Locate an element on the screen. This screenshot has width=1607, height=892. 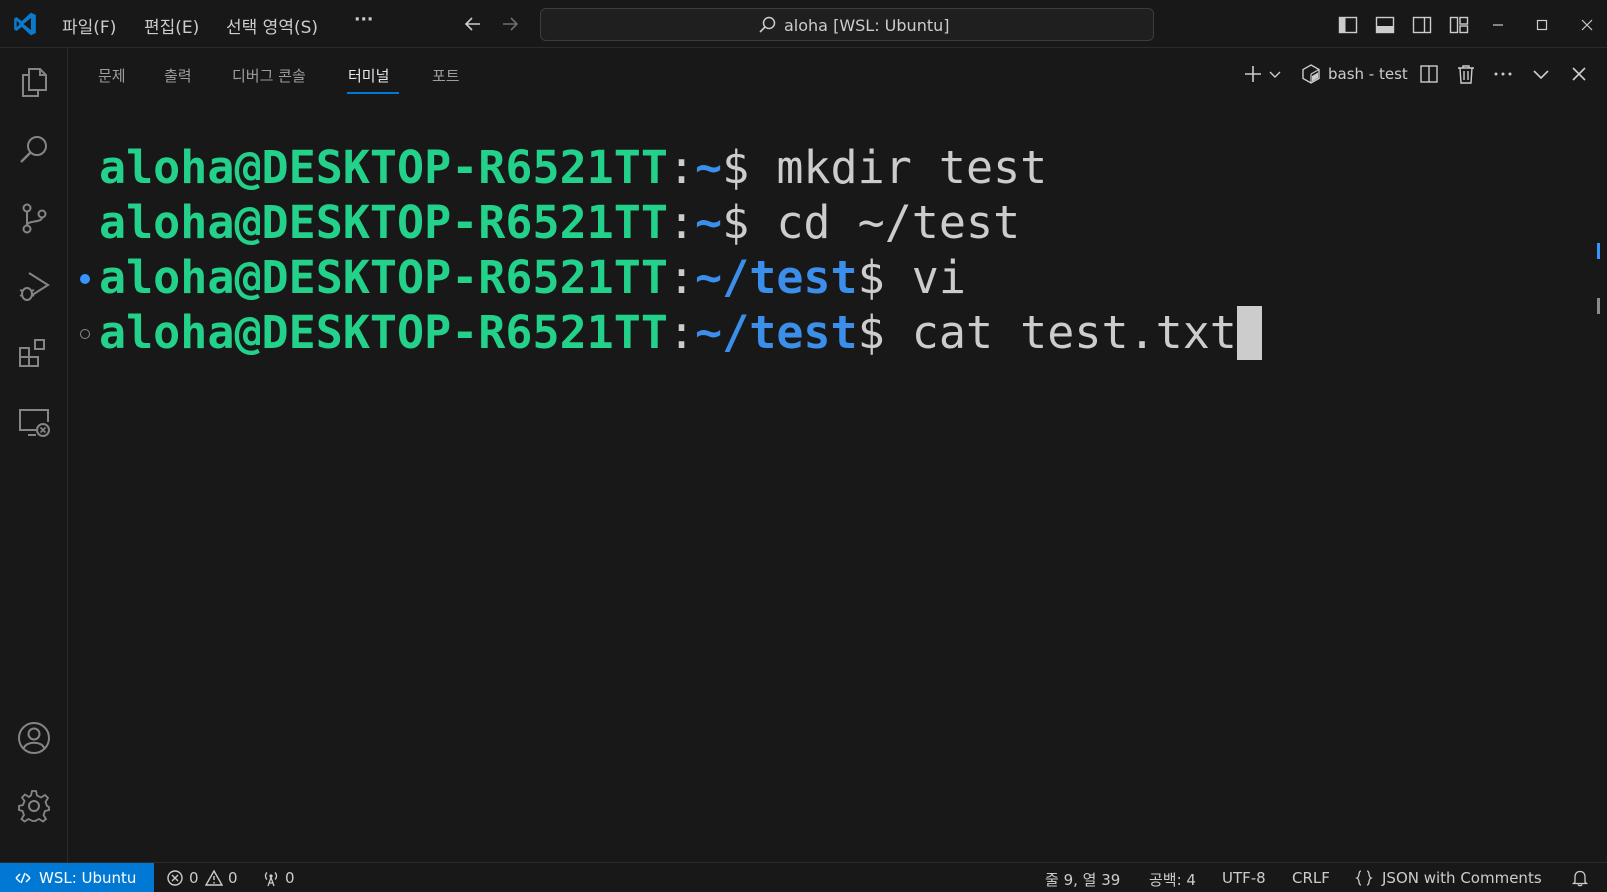
warning-count: 0 is located at coordinates (233, 878).